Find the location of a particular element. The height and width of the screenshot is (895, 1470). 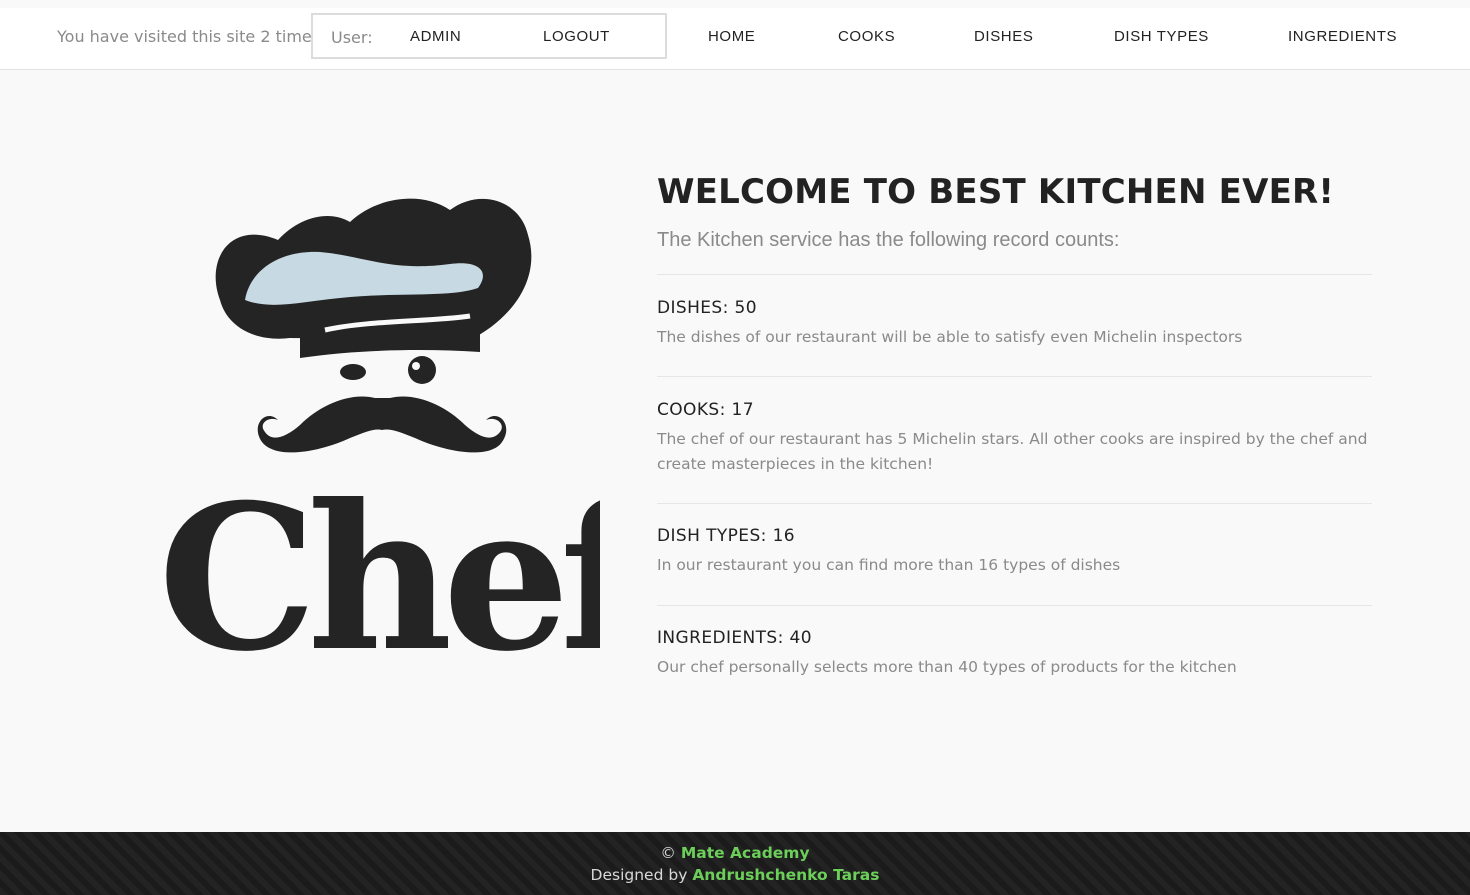

designed-by-label: Designed by is located at coordinates (639, 875).